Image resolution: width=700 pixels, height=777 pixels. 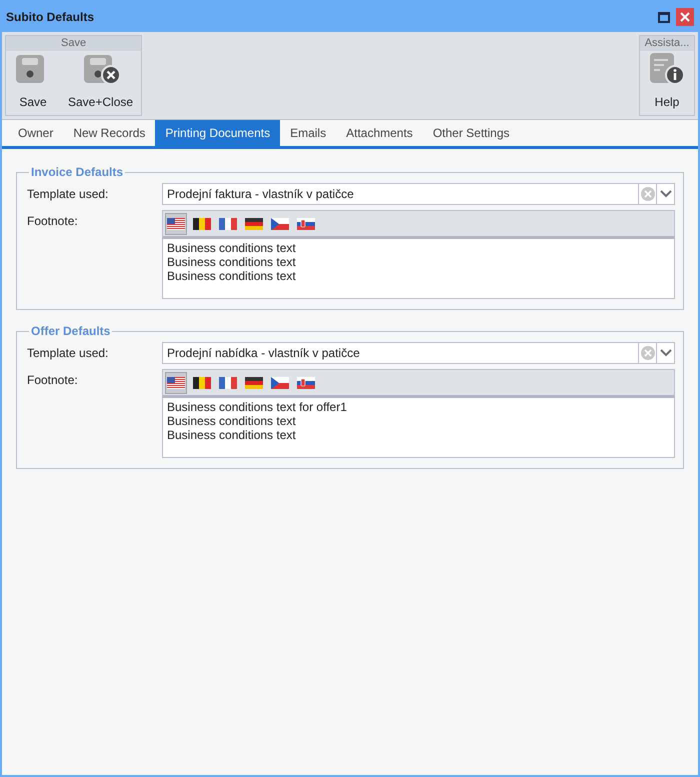 I want to click on ribbon-button: Help, so click(x=667, y=83).